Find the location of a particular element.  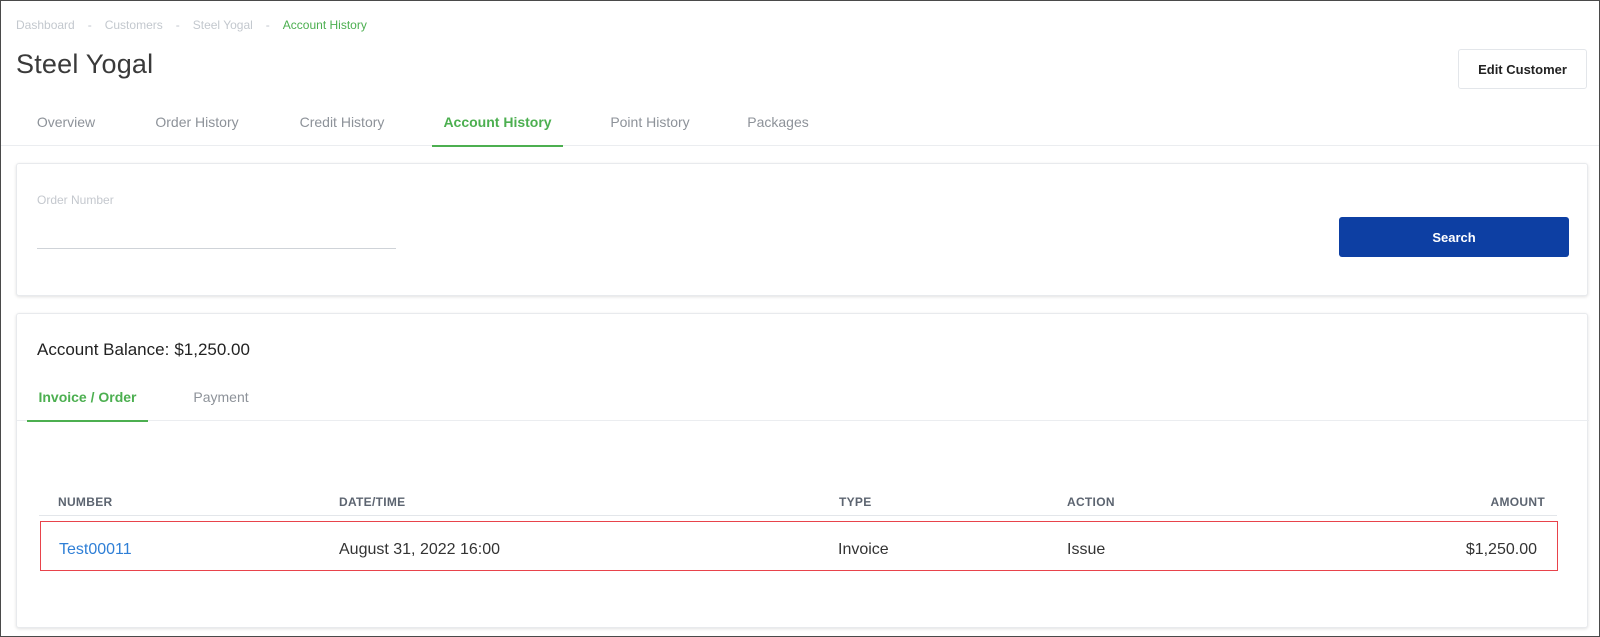

order-number-input is located at coordinates (216, 232).